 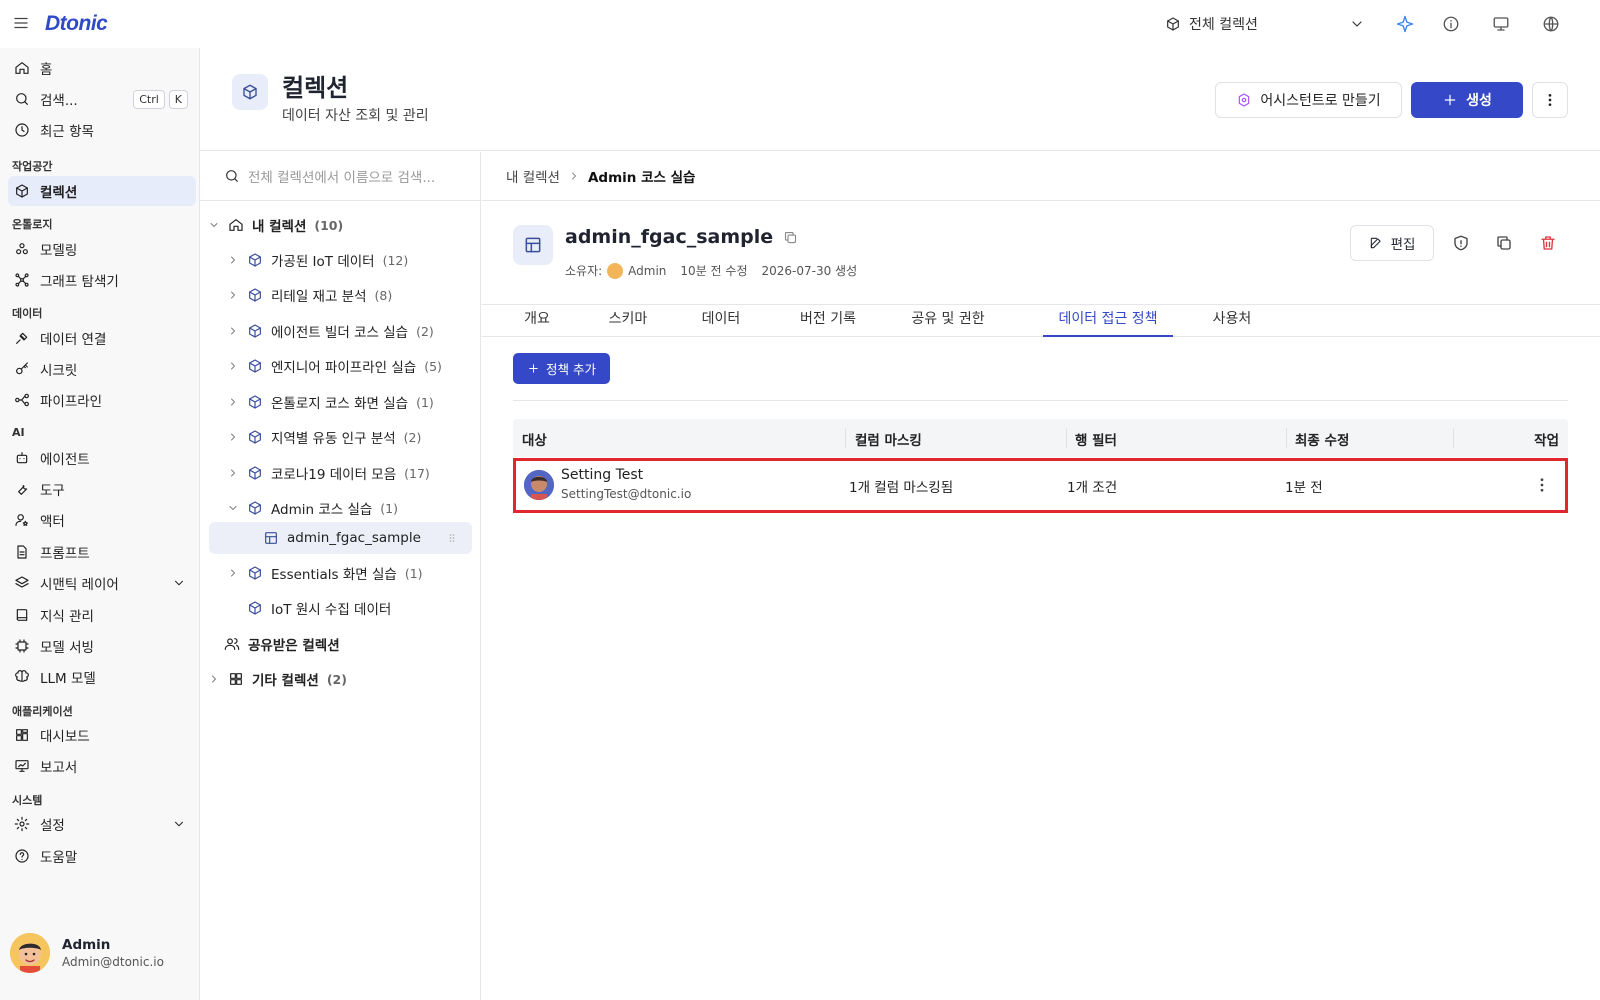 I want to click on document-icon, so click(x=22, y=552).